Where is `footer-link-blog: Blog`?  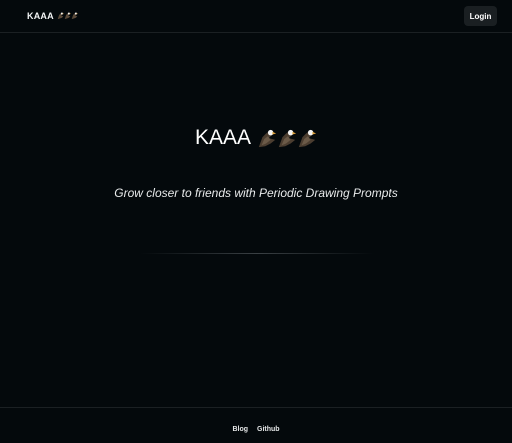
footer-link-blog: Blog is located at coordinates (240, 429).